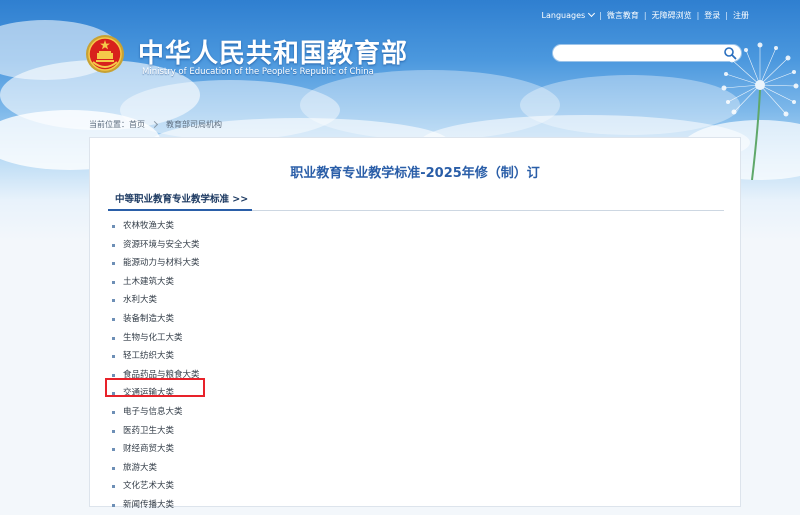 This screenshot has height=515, width=800. I want to click on category-label: 新闻传播大类, so click(149, 504).